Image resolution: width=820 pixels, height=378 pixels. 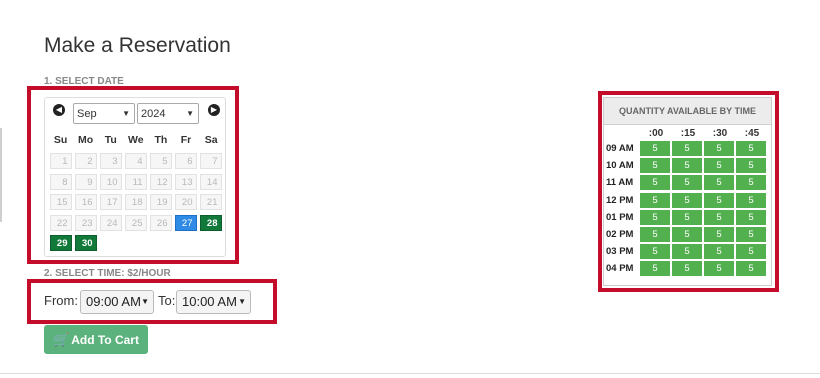 What do you see at coordinates (410, 373) in the screenshot?
I see `bottom-divider` at bounding box center [410, 373].